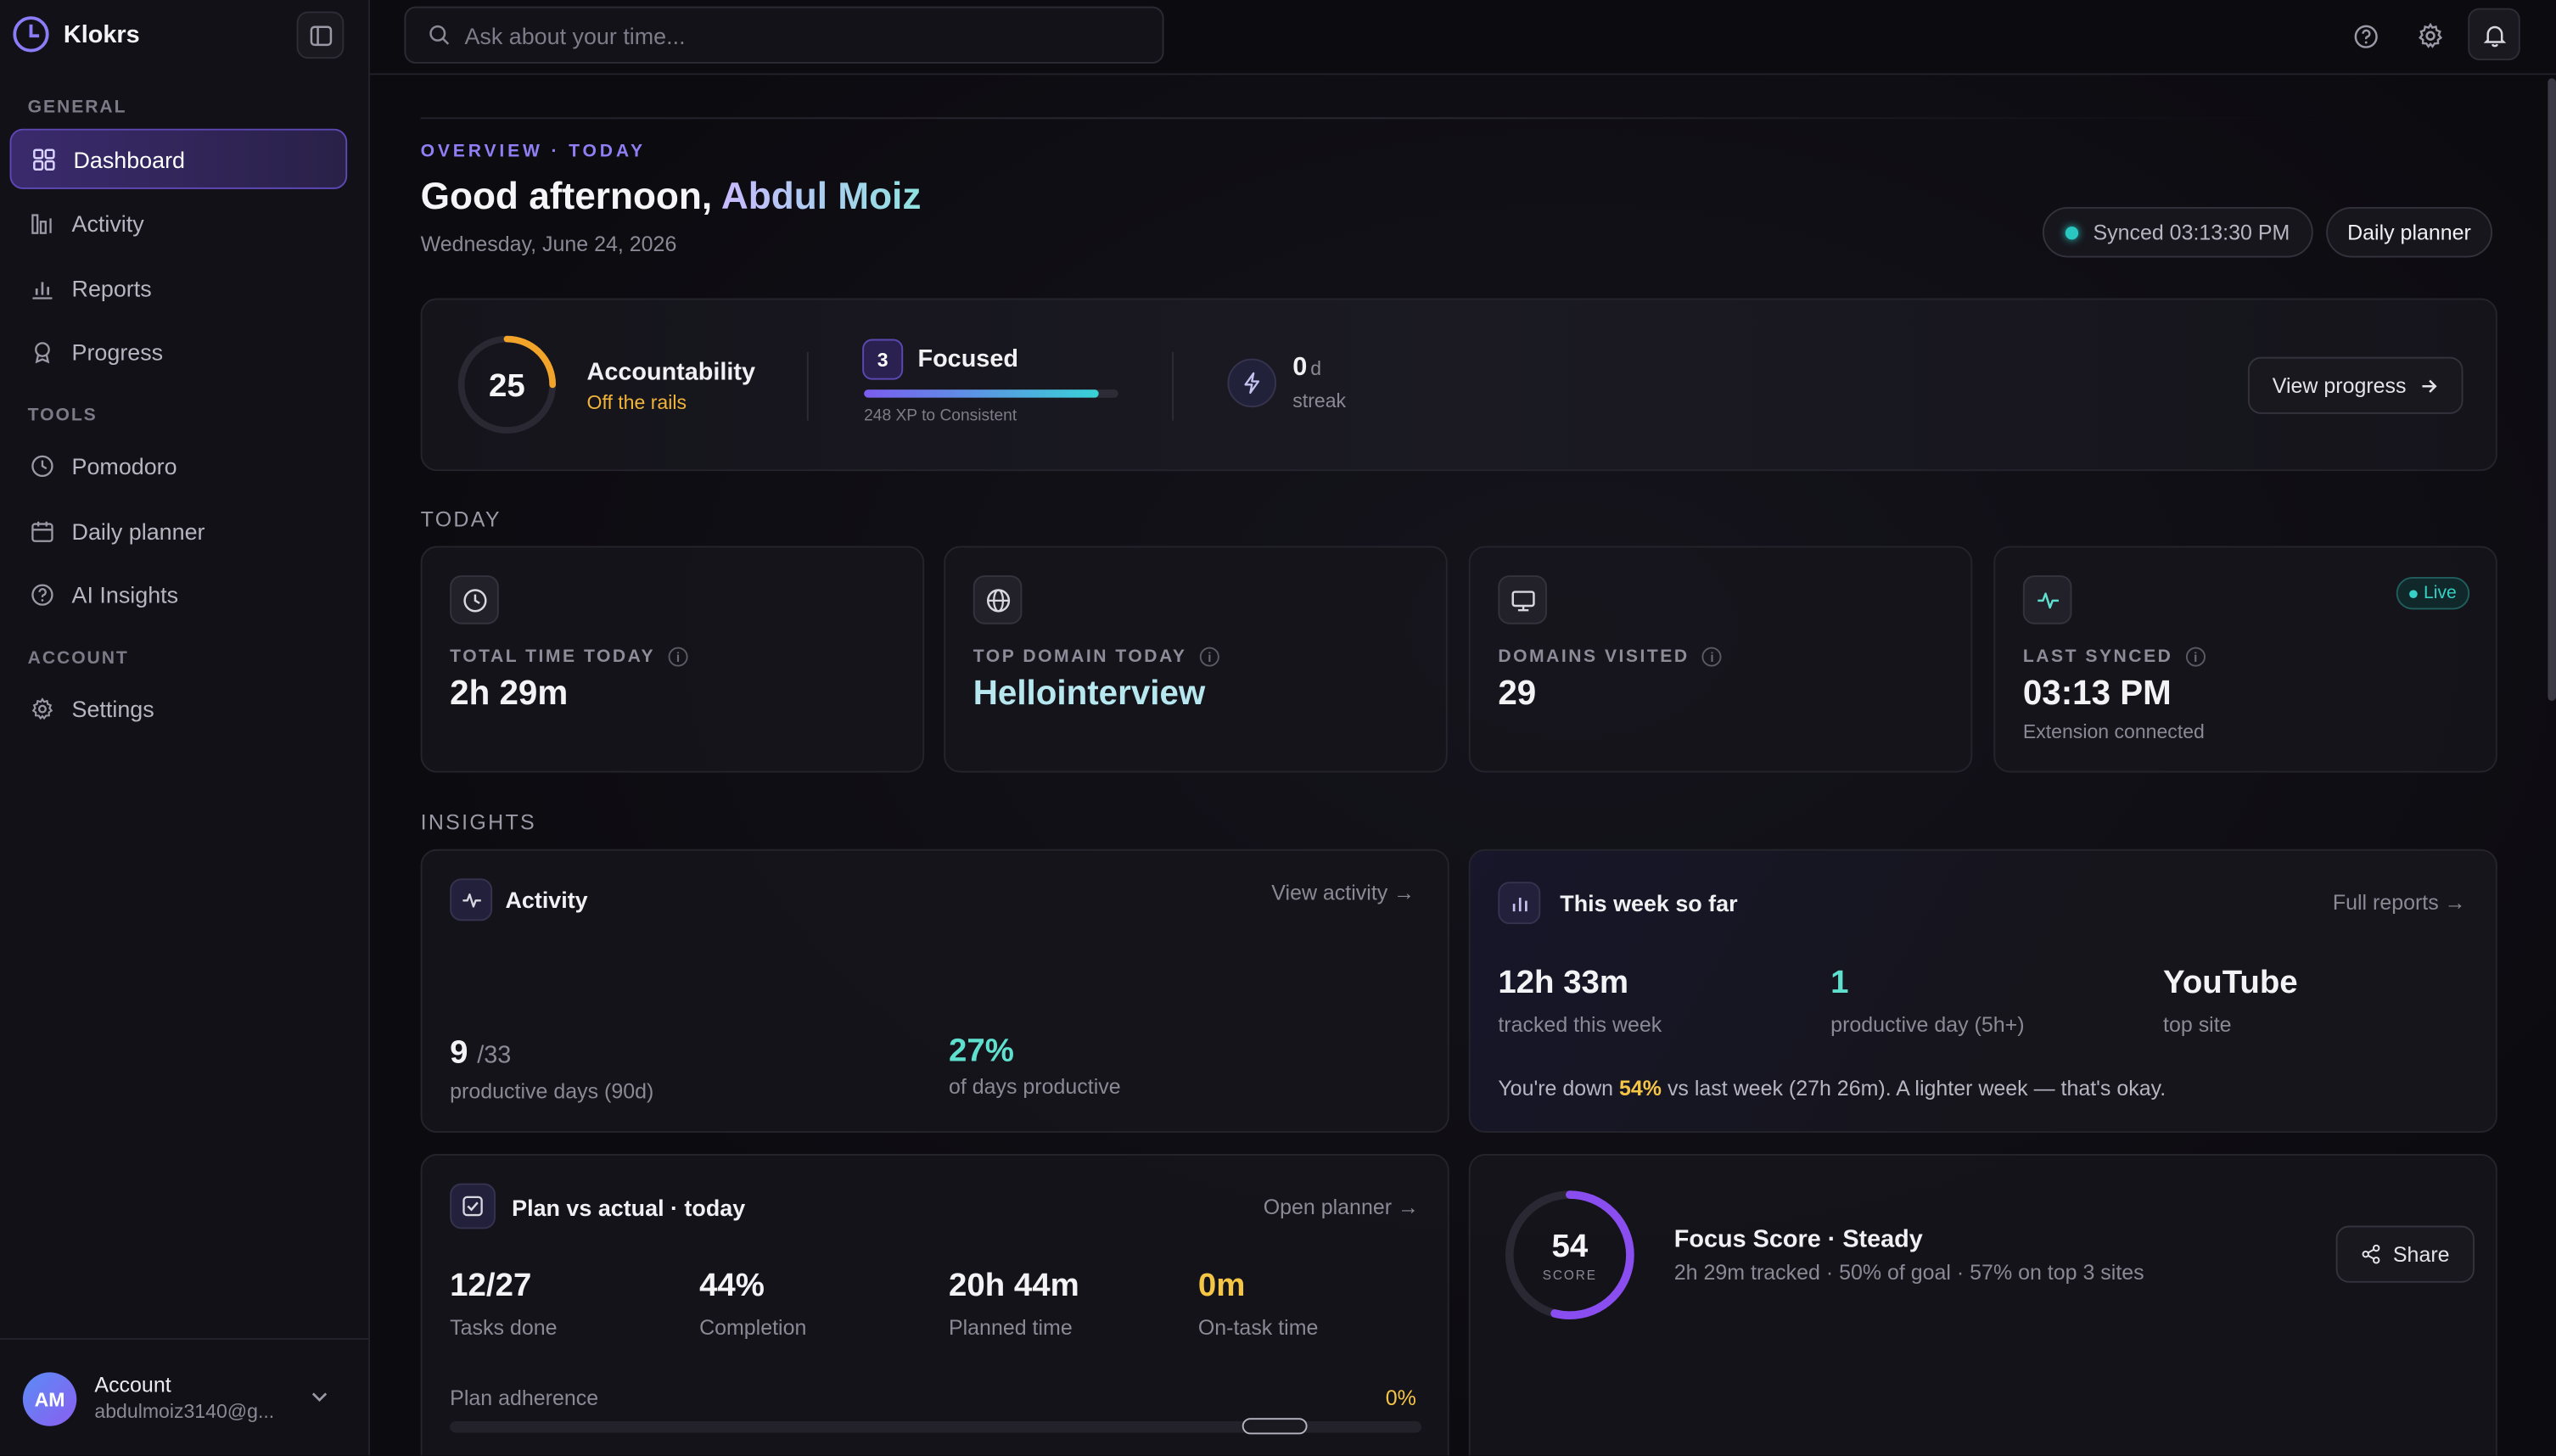 The width and height of the screenshot is (2556, 1456). Describe the element at coordinates (524, 1398) in the screenshot. I see `plan-adherence-label: Plan adherence` at that location.